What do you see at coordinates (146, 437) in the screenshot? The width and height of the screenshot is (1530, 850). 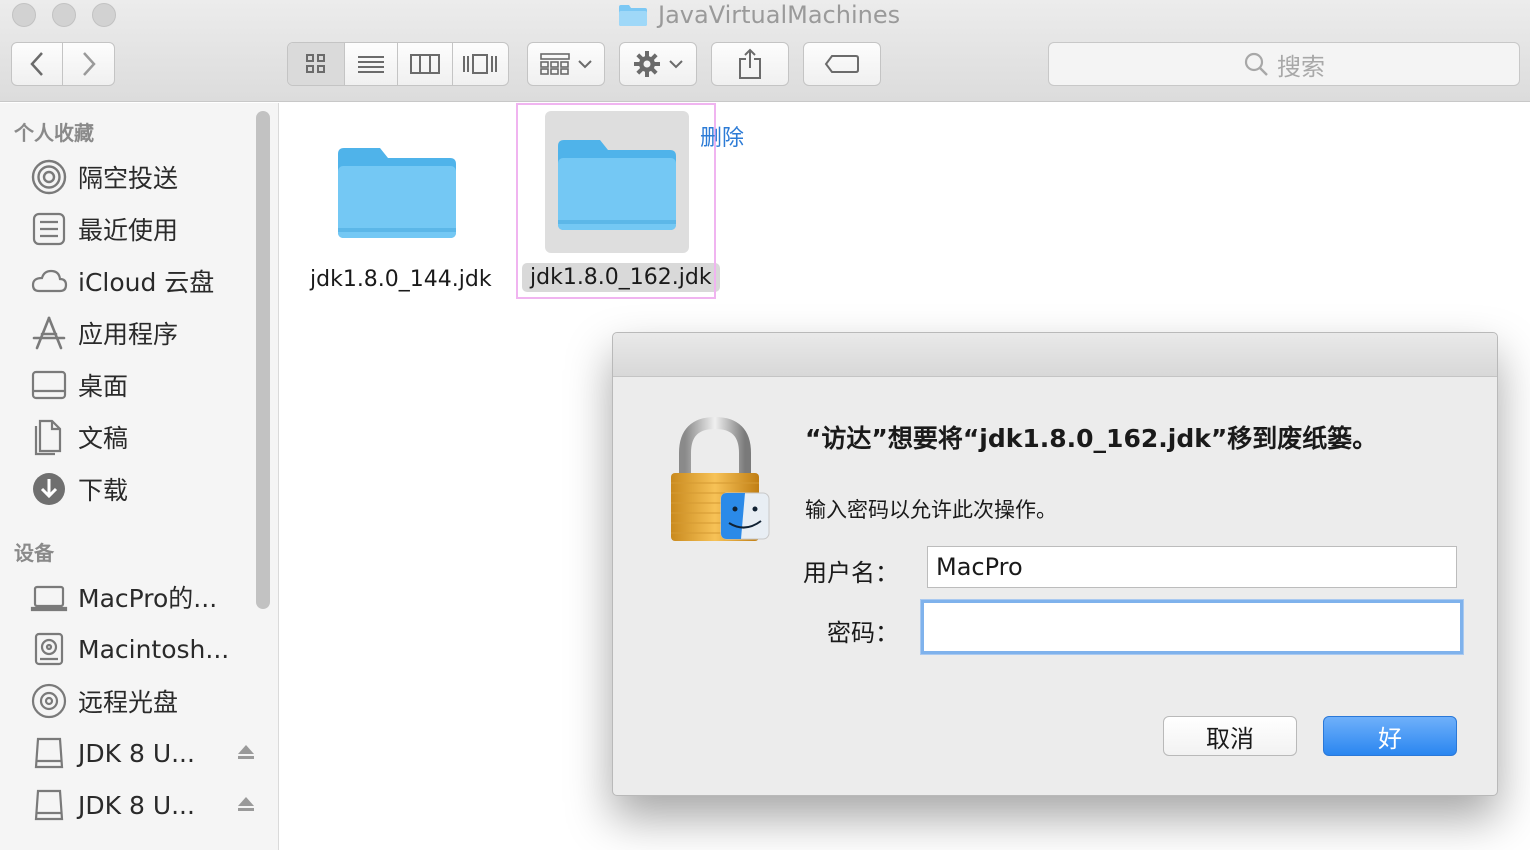 I see `sidebar-item-documents: 文稿` at bounding box center [146, 437].